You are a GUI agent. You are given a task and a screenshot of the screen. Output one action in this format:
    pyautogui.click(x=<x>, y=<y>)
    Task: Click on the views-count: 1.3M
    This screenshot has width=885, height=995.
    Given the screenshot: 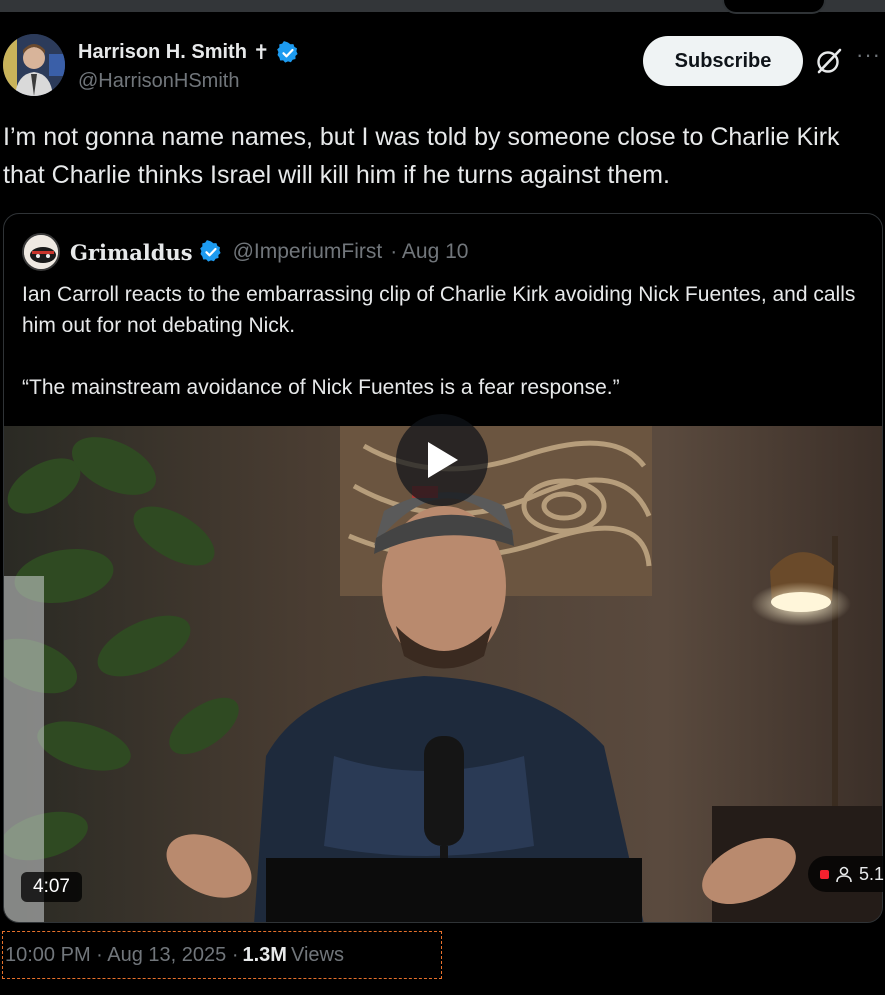 What is the action you would take?
    pyautogui.click(x=264, y=954)
    